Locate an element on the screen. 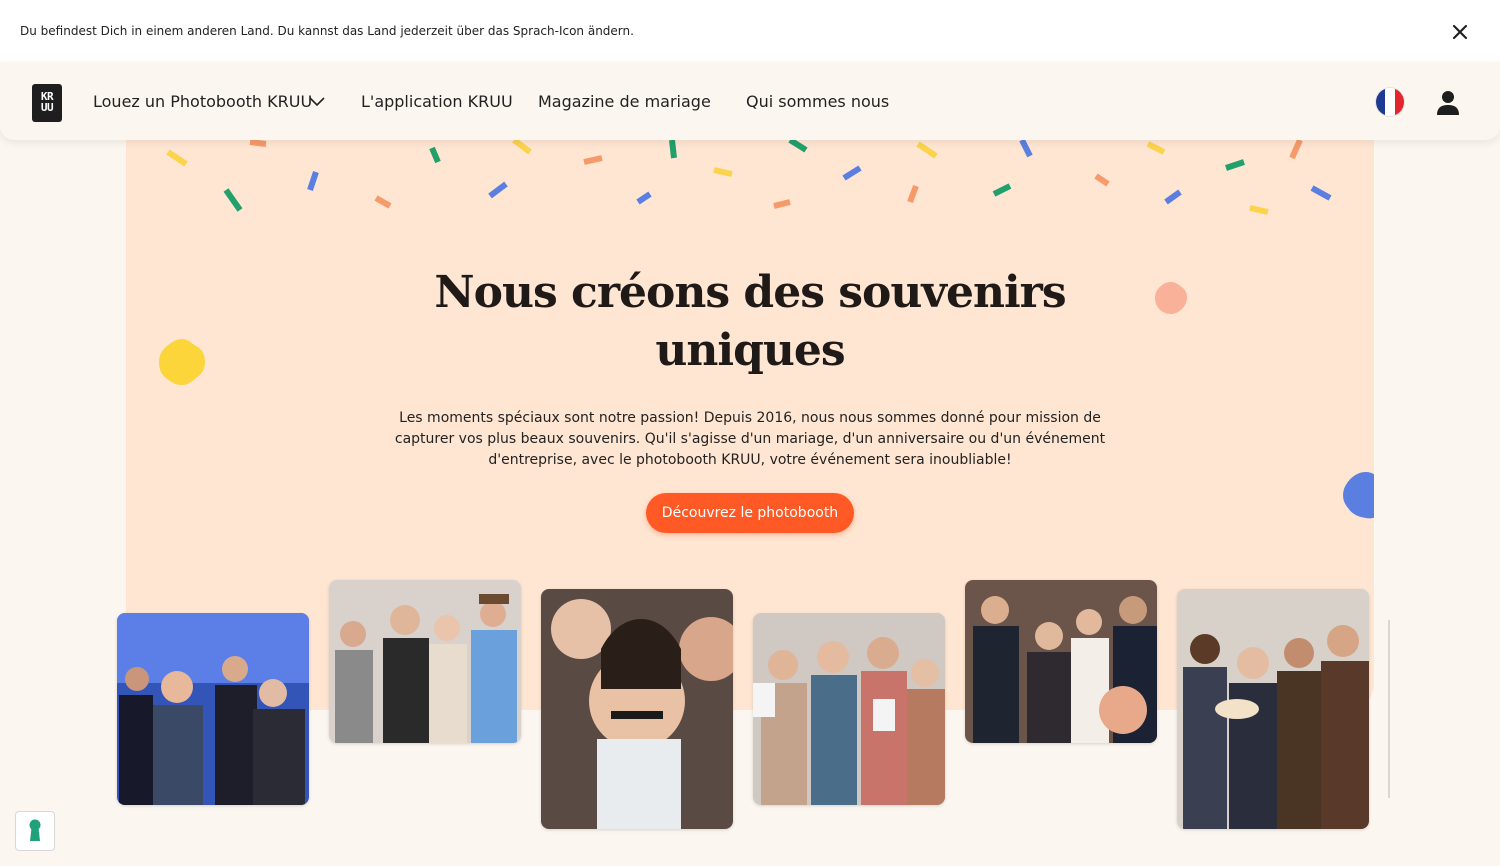  close-icon is located at coordinates (1460, 32).